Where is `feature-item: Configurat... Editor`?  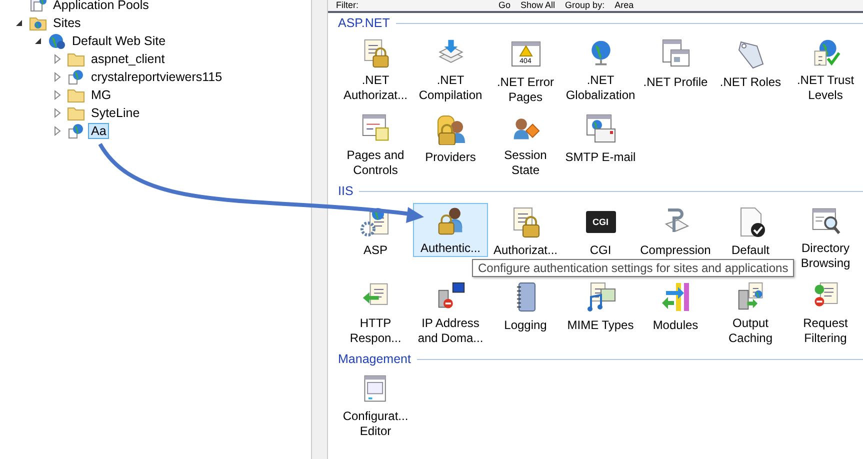
feature-item: Configurat... Editor is located at coordinates (375, 405).